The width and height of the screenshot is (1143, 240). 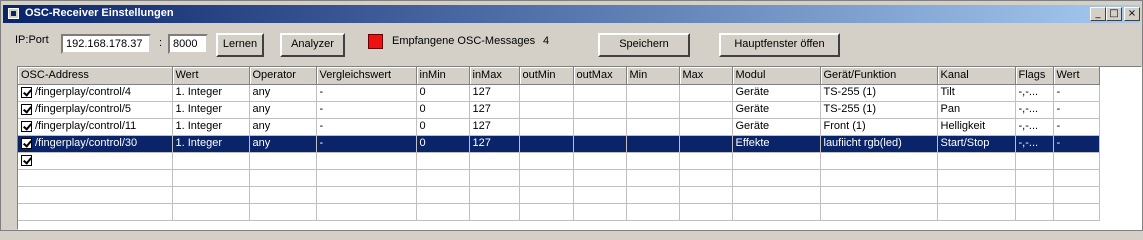 I want to click on learn-button: Lernen, so click(x=240, y=45).